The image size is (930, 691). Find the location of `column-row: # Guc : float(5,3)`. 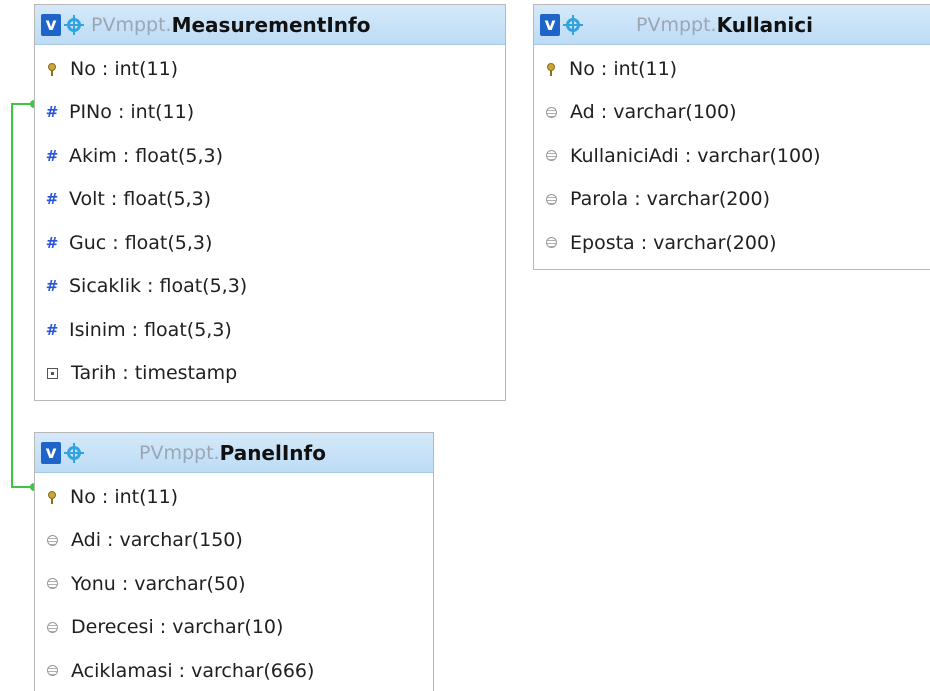

column-row: # Guc : float(5,3) is located at coordinates (270, 243).